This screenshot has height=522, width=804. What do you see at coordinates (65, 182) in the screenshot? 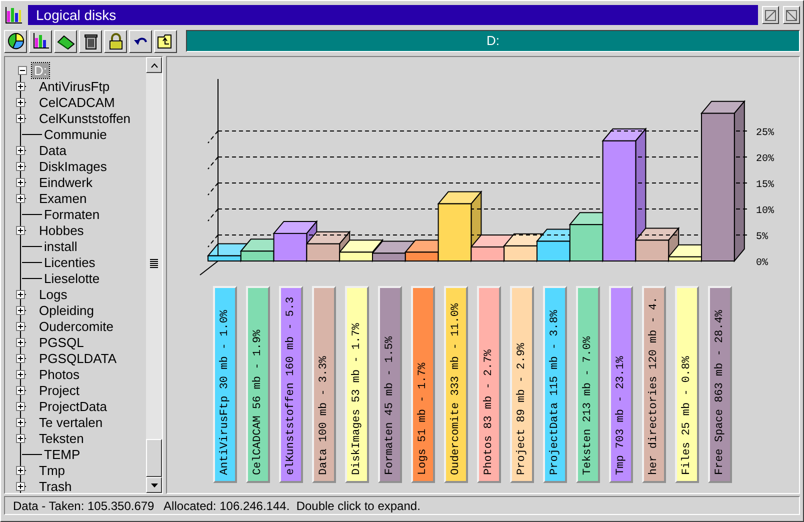
I see `tree-item: Eindwerk` at bounding box center [65, 182].